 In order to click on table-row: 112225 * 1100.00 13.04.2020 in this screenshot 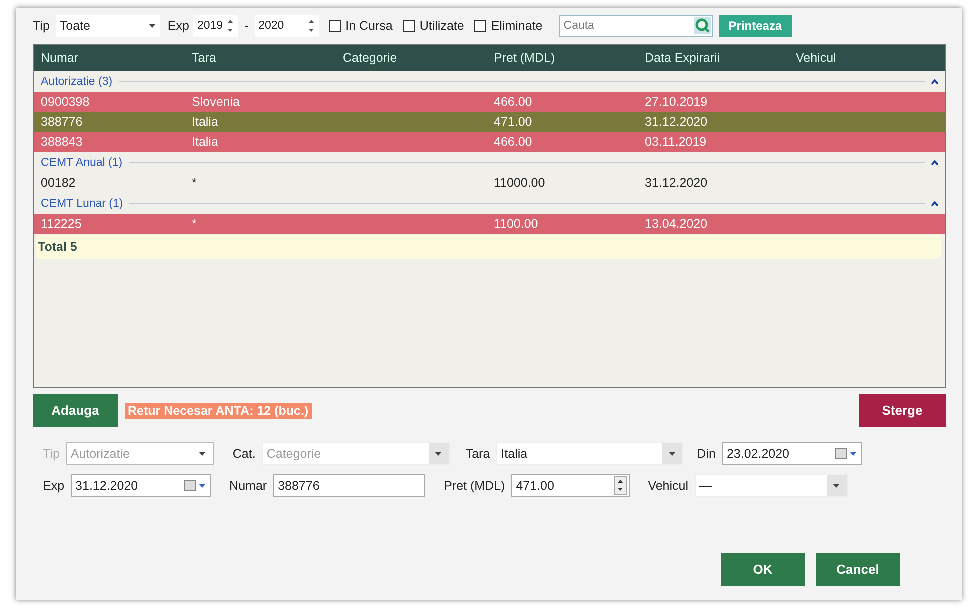, I will do `click(489, 224)`.